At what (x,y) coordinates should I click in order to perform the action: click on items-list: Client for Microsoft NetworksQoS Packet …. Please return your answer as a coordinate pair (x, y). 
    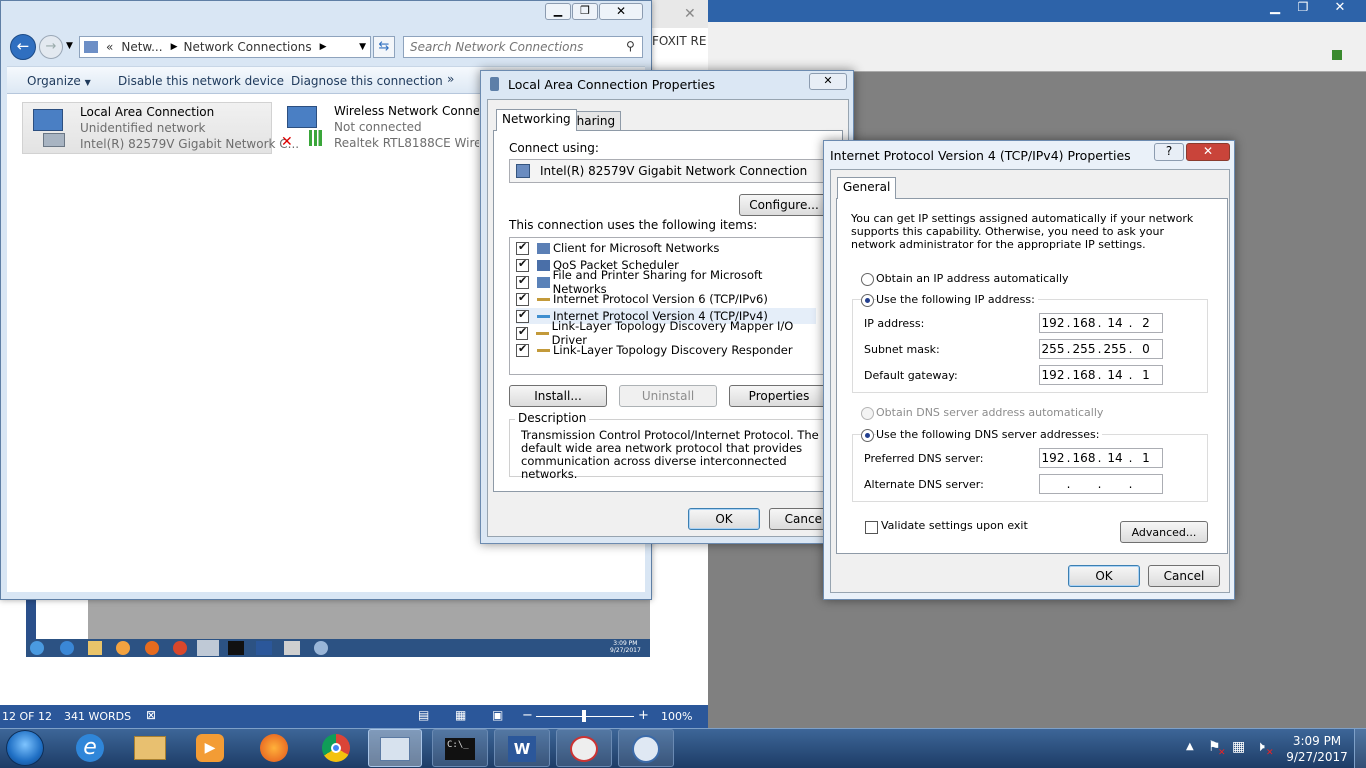
    Looking at the image, I should click on (669, 306).